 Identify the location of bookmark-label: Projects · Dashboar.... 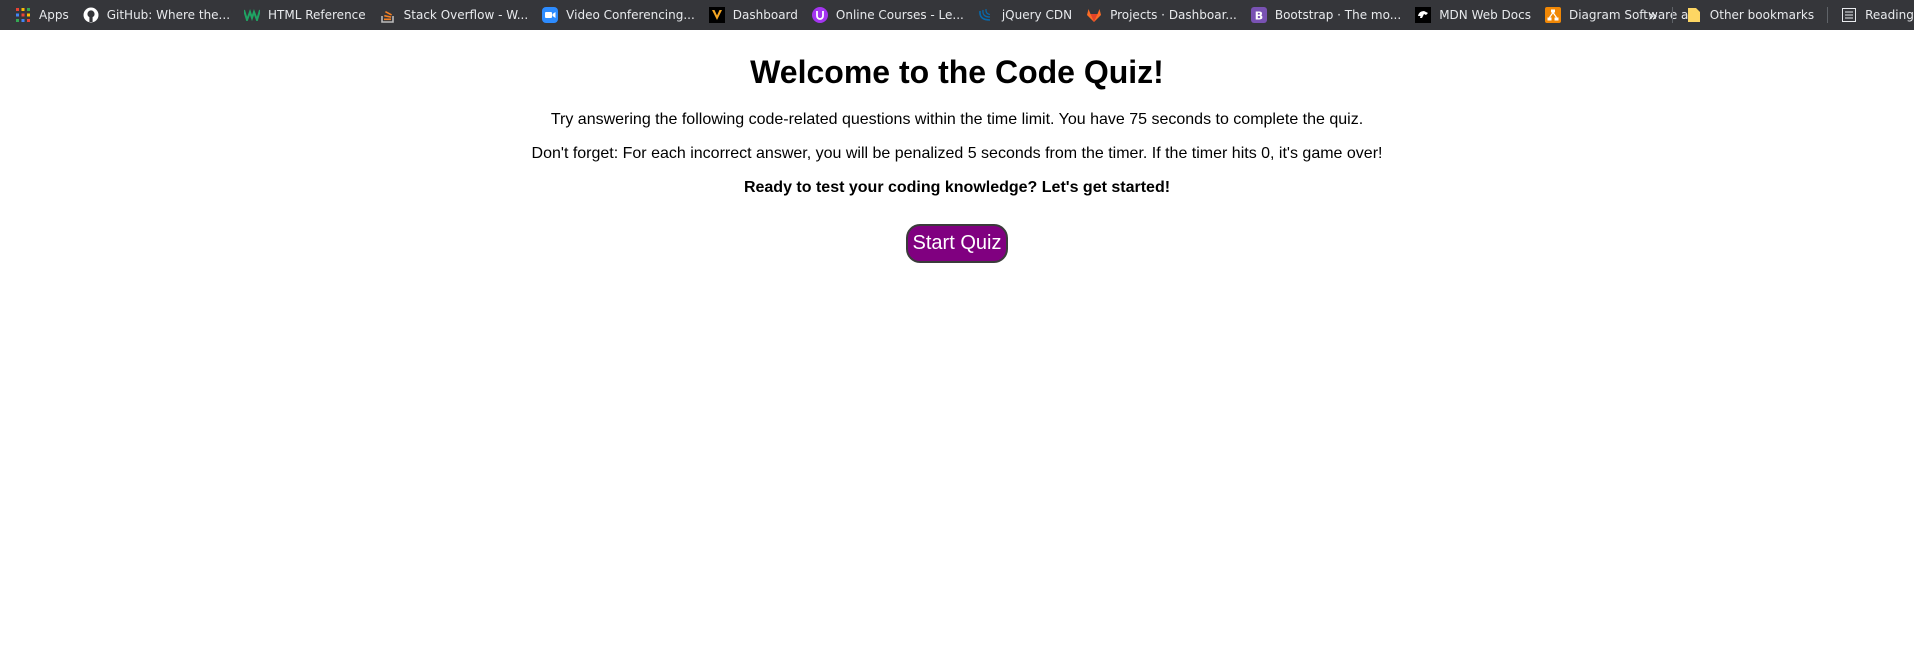
(1173, 15).